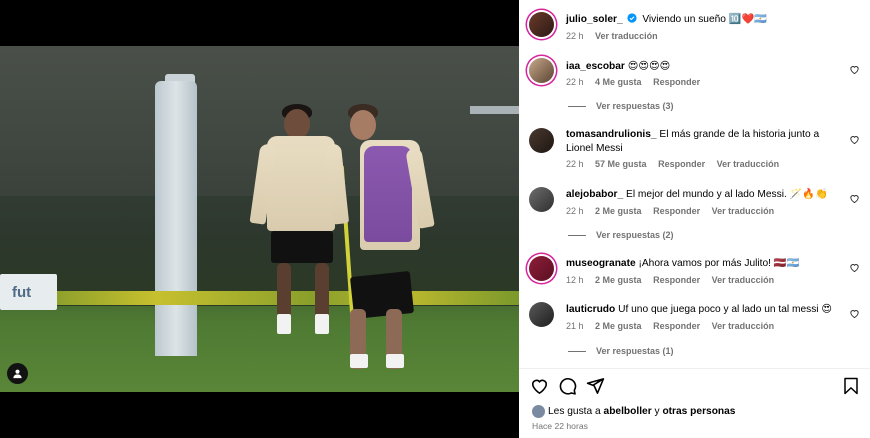 The image size is (870, 438). What do you see at coordinates (595, 386) in the screenshot?
I see `paper-plane-icon` at bounding box center [595, 386].